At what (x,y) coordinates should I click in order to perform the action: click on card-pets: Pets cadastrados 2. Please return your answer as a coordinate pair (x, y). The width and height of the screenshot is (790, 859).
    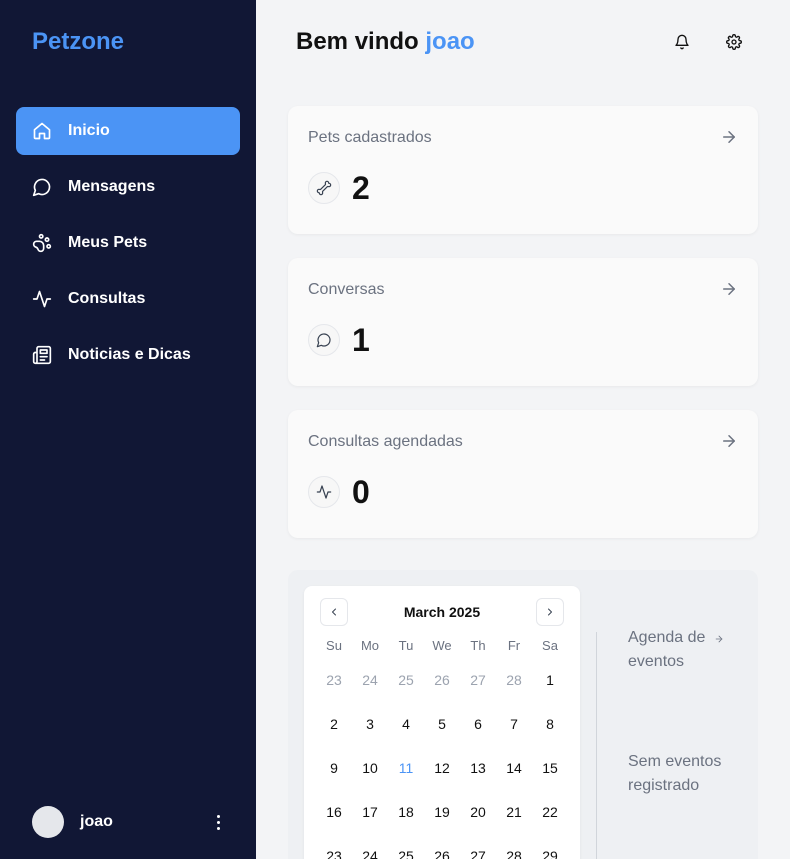
    Looking at the image, I should click on (523, 170).